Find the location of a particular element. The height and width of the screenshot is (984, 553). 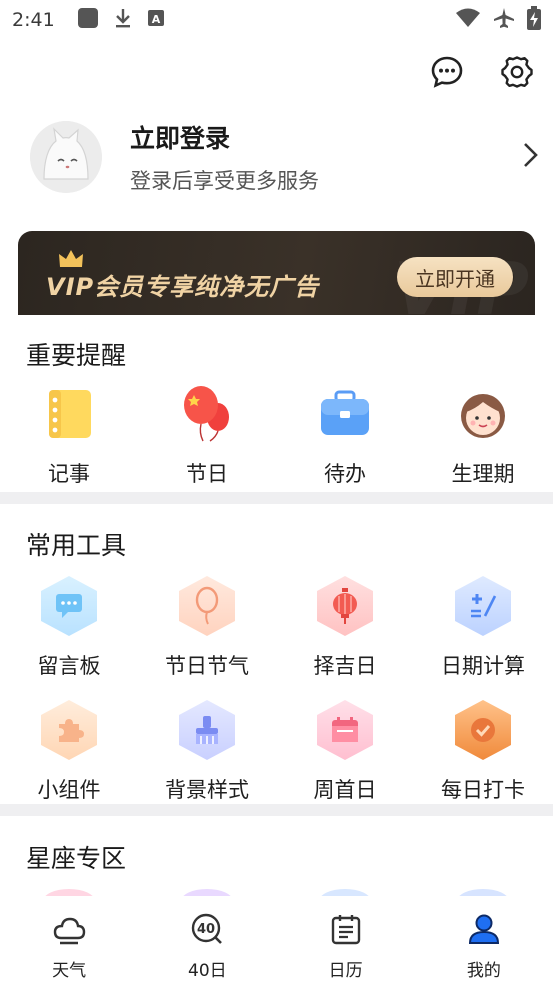

svg-text: 40 is located at coordinates (206, 929).